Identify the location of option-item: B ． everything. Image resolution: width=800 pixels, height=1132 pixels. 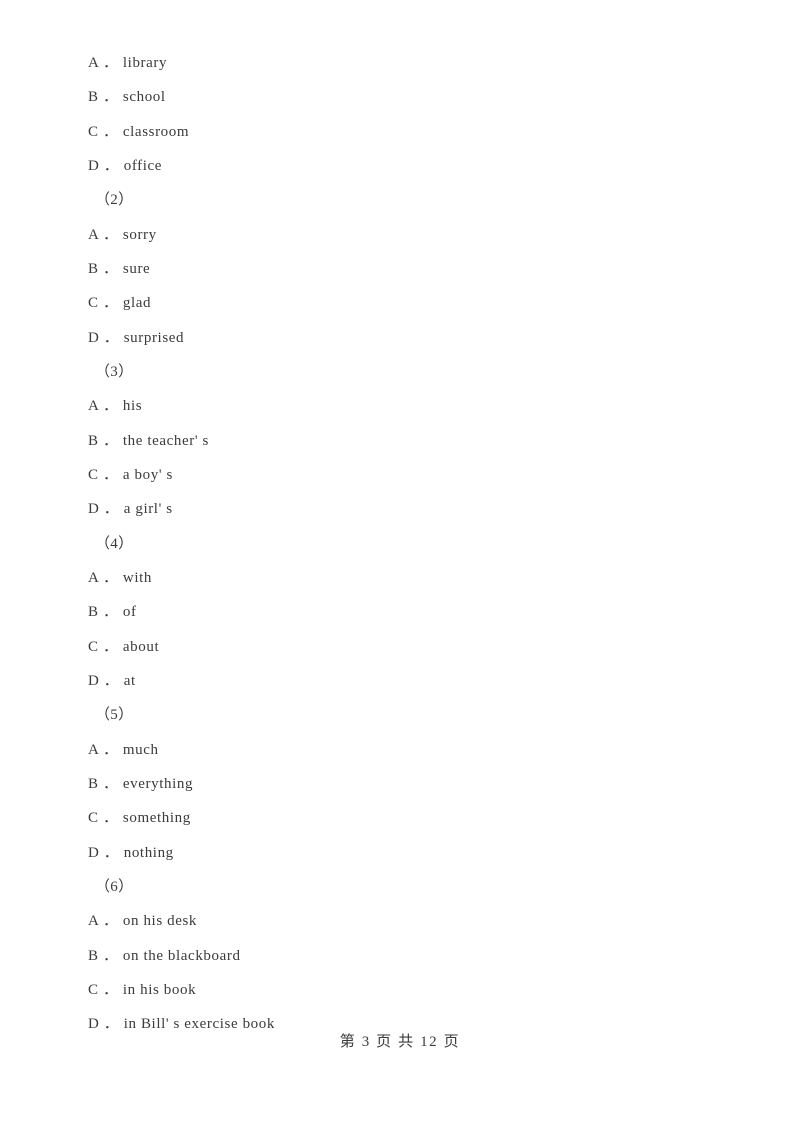
(141, 783).